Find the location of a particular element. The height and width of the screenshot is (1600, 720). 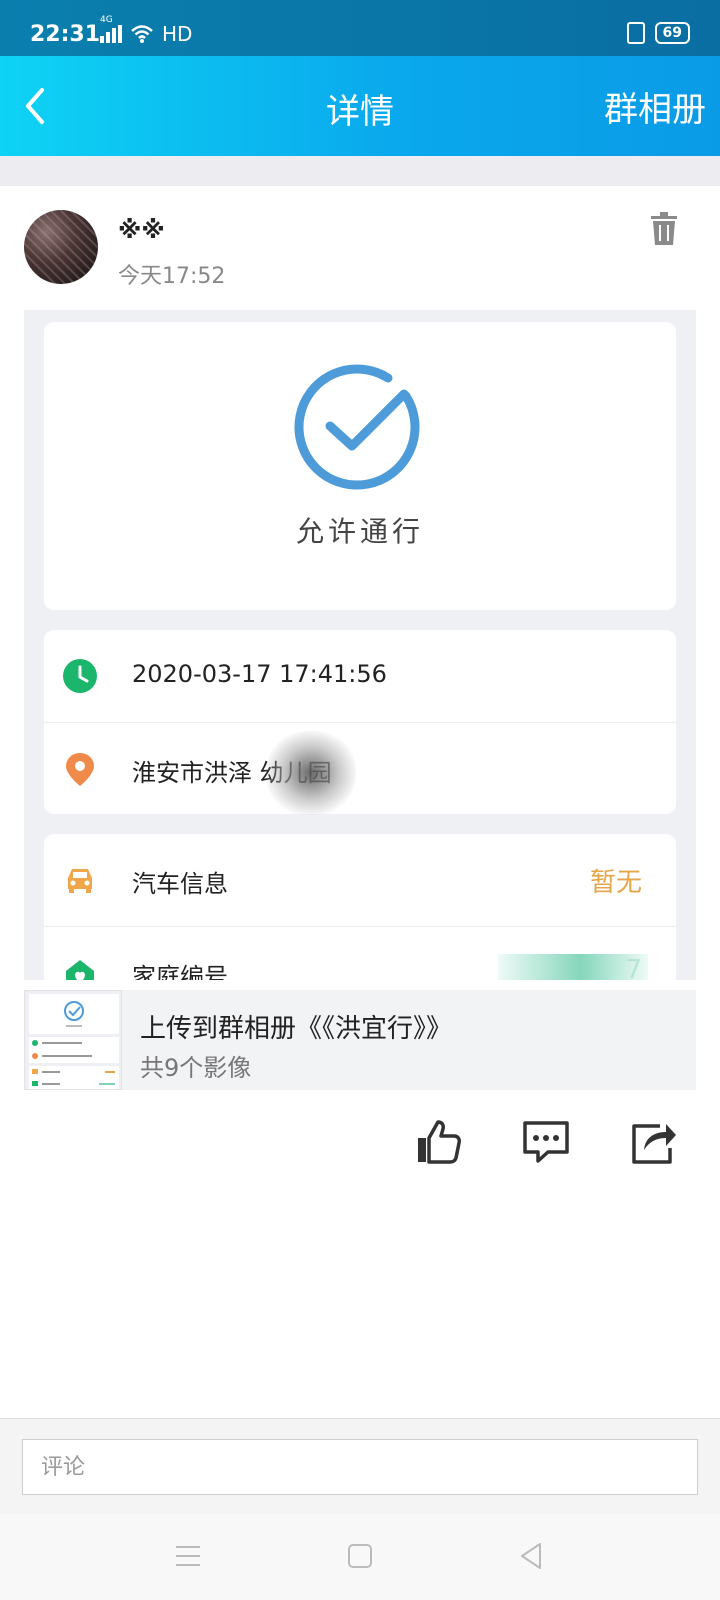

comment-input is located at coordinates (360, 1467).